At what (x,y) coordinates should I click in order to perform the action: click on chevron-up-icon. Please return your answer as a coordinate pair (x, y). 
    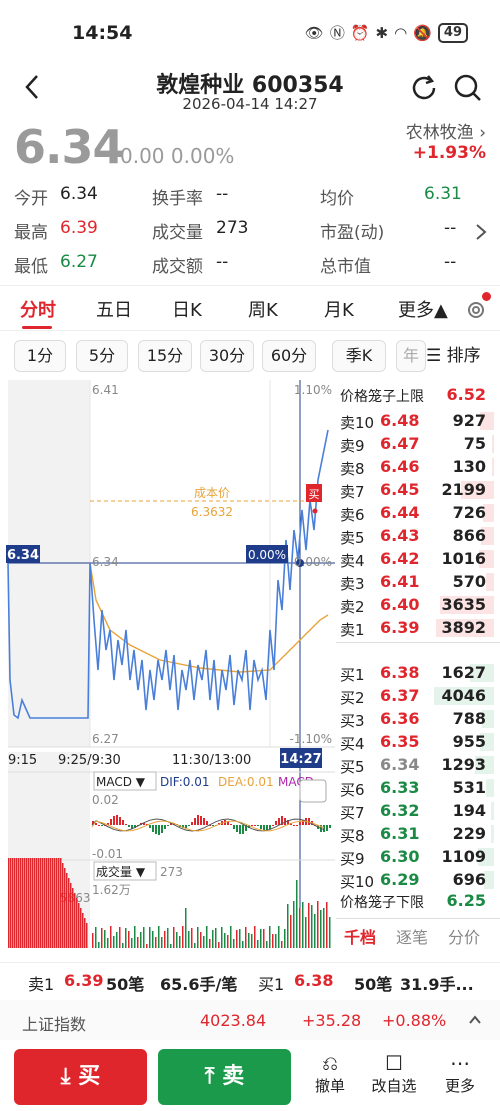
    Looking at the image, I should click on (475, 1020).